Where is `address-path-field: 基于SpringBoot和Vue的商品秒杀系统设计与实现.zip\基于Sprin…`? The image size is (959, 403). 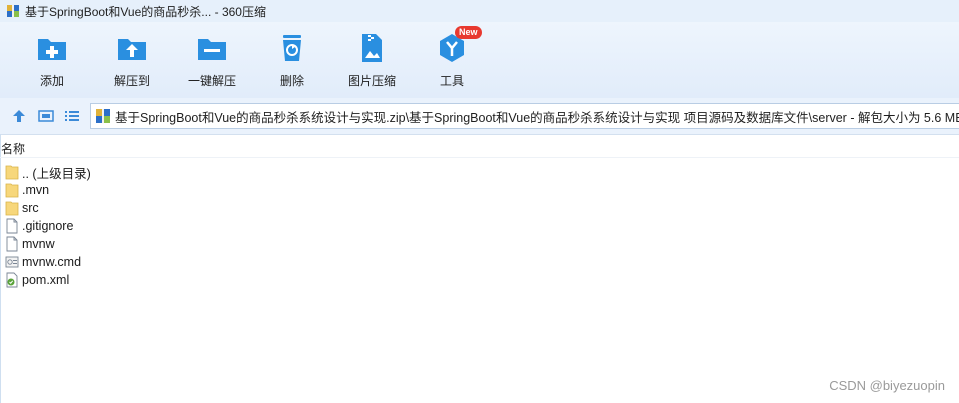
address-path-field: 基于SpringBoot和Vue的商品秒杀系统设计与实现.zip\基于Sprin… is located at coordinates (524, 116).